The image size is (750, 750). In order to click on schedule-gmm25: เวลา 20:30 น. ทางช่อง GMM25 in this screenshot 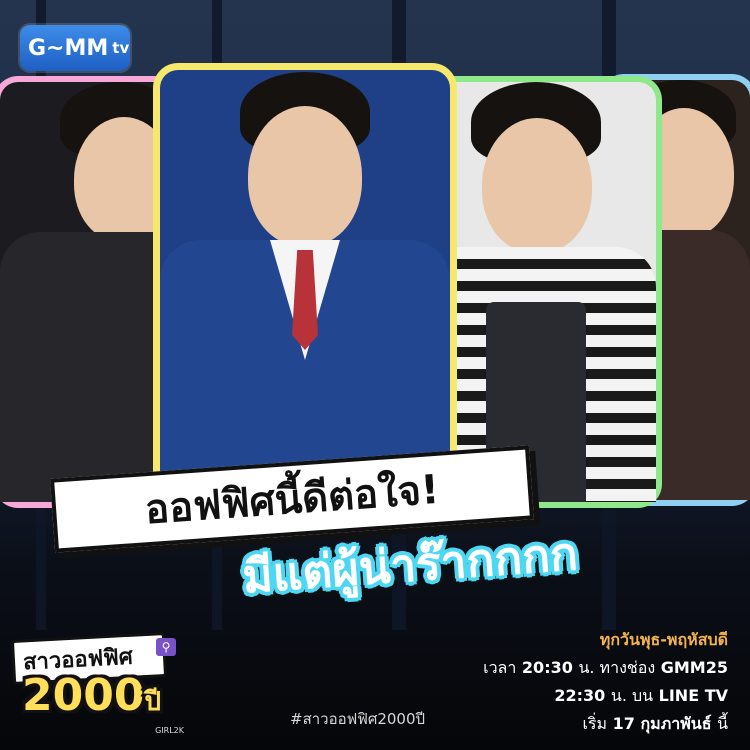, I will do `click(578, 668)`.